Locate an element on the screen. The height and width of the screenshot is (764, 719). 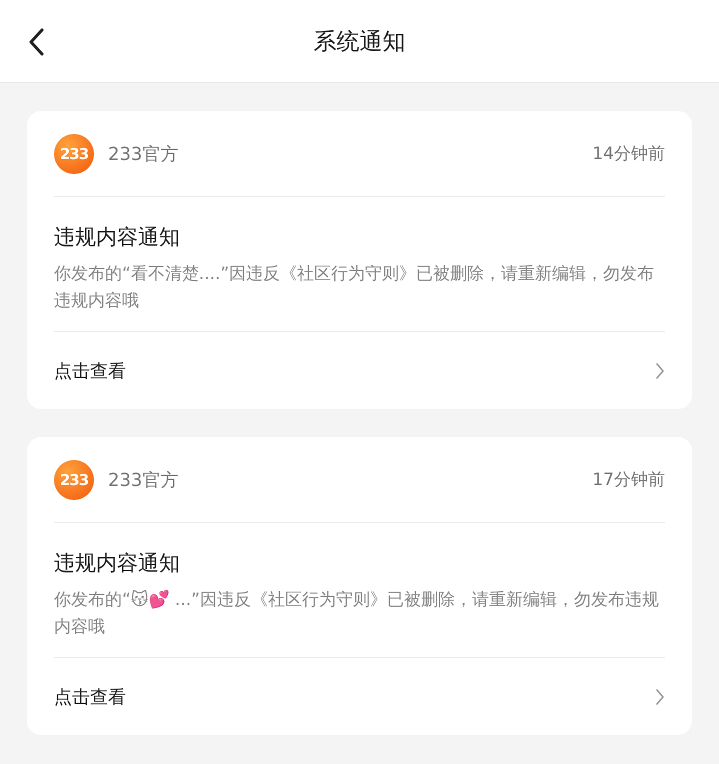
page-title: 系统通知 is located at coordinates (360, 42).